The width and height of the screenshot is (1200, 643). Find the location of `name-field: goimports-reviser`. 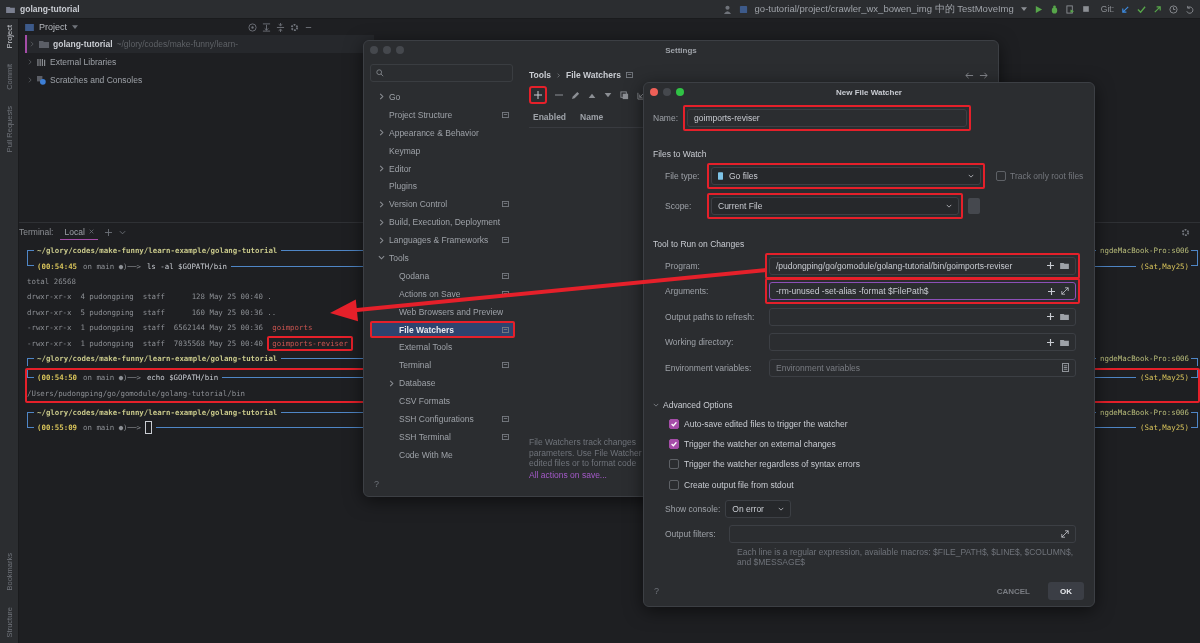

name-field: goimports-reviser is located at coordinates (827, 118).